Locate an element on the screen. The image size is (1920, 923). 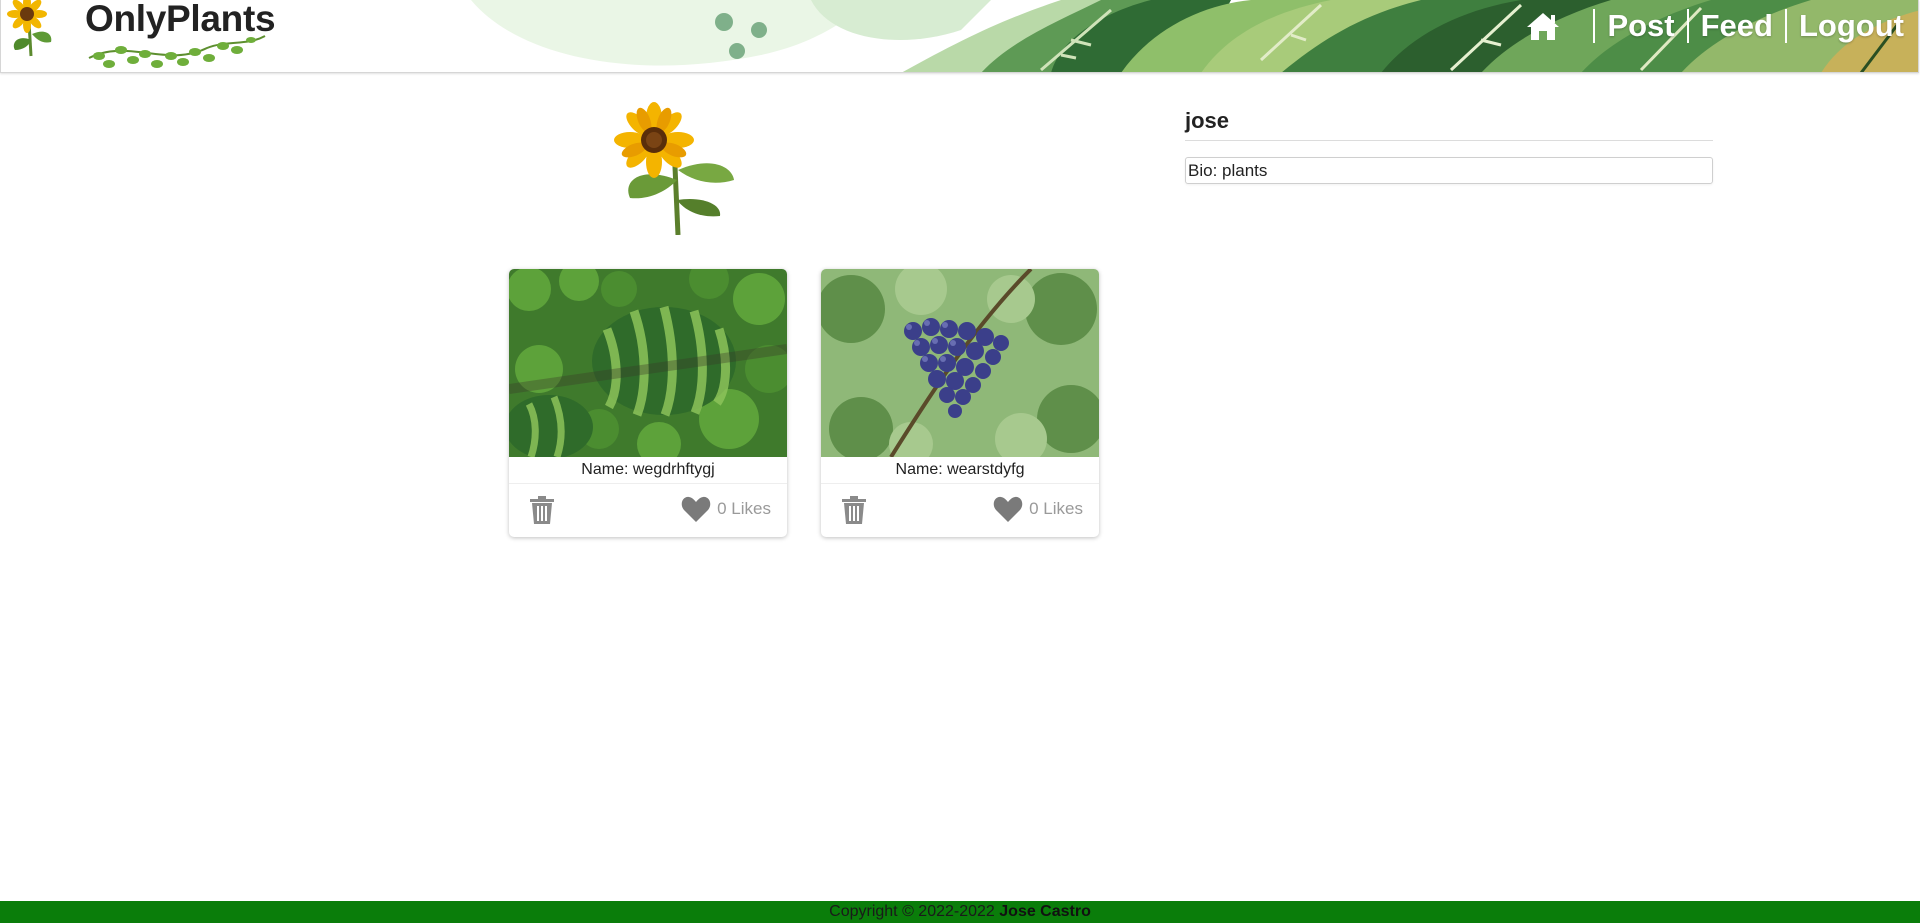
main-nav: Post Feed Logout is located at coordinates (1713, 26).